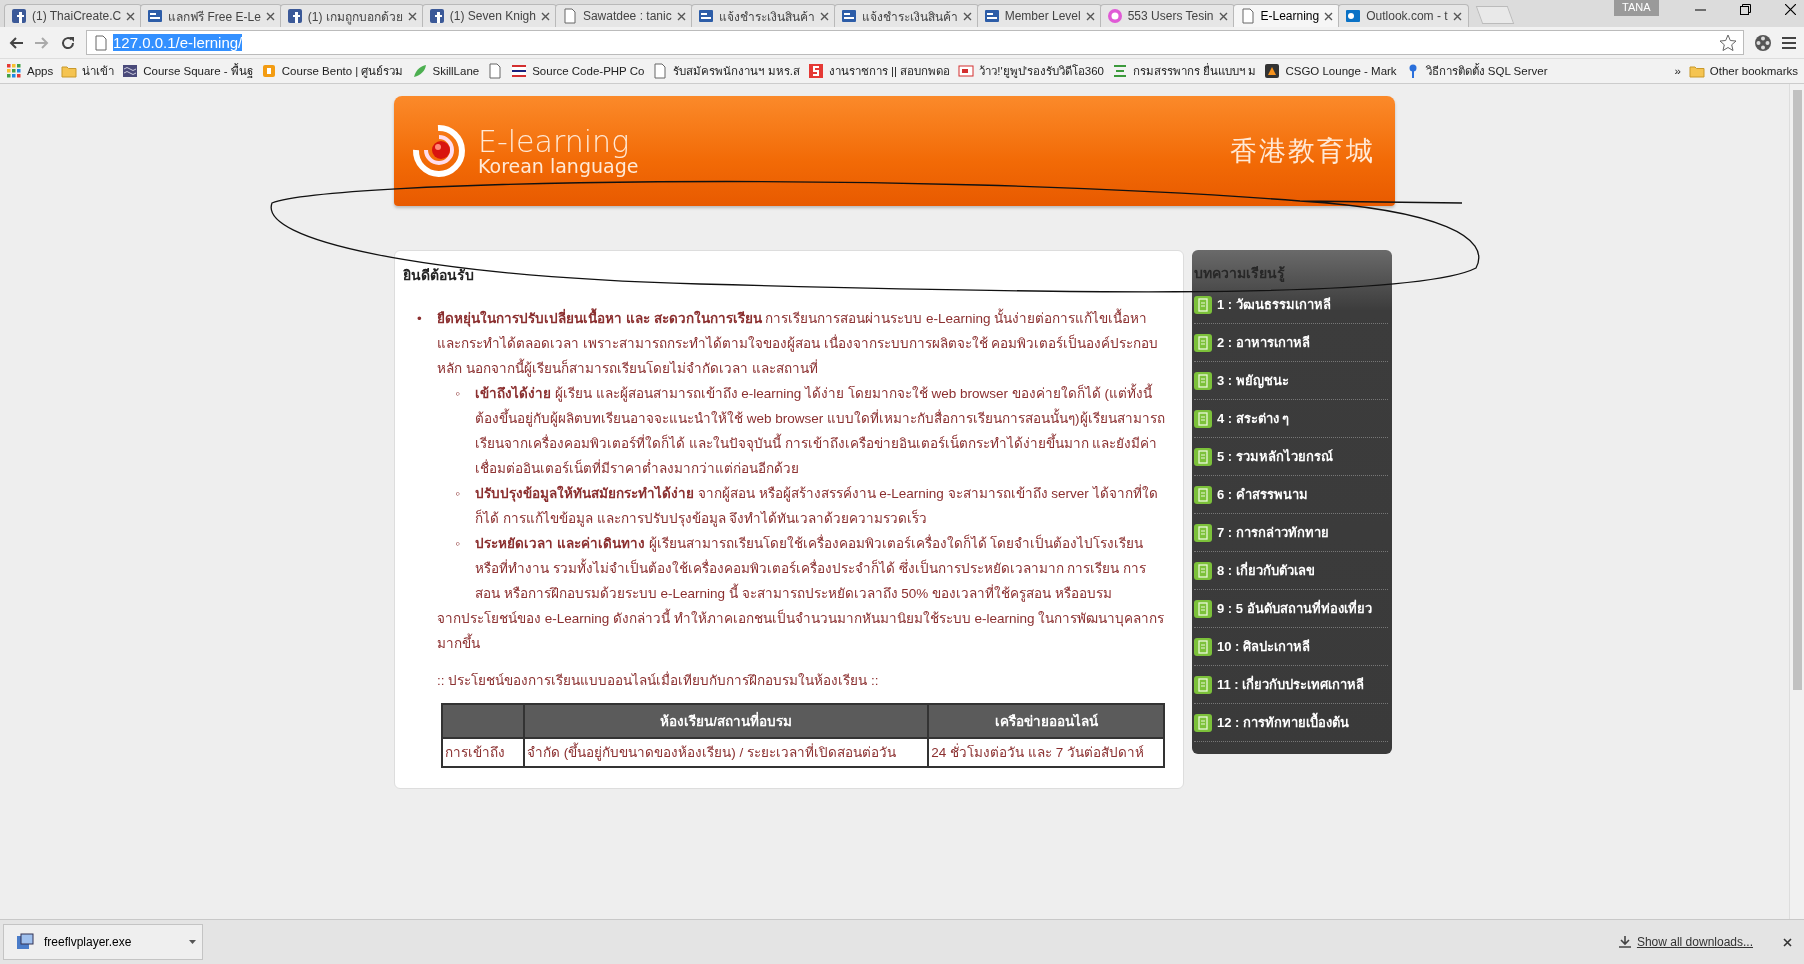 The height and width of the screenshot is (964, 1804). I want to click on table-cell: จำกัด (ขึ้นอยู่กับขนาดของห้องเรียน) / ระยะเวลาที่เปิดสอนต่อวัน, so click(726, 752).